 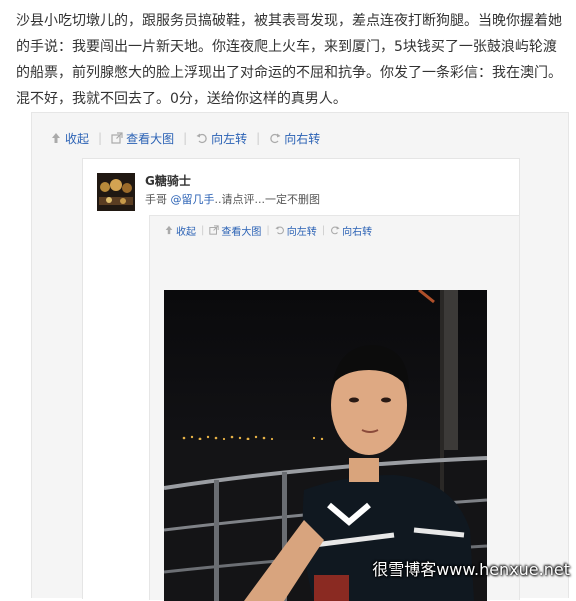 I want to click on avatar, so click(x=116, y=192).